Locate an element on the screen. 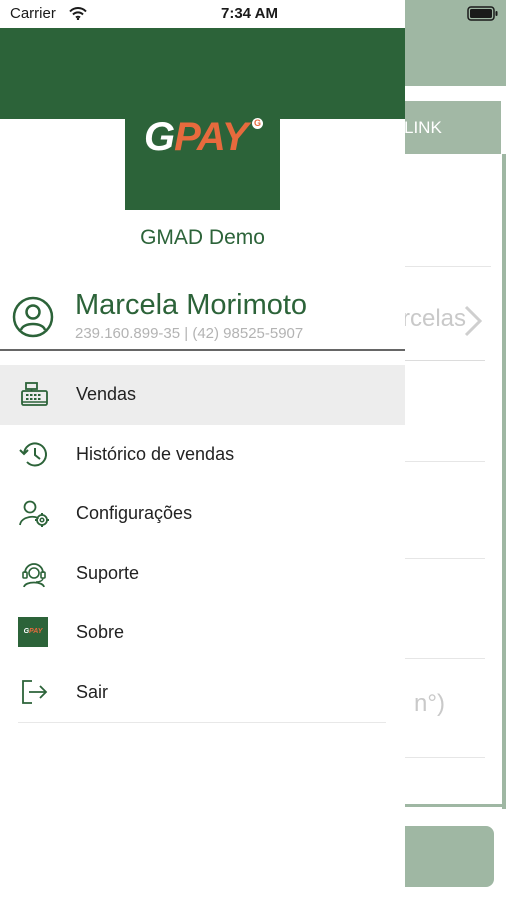 The image size is (506, 900). user-avatar-icon is located at coordinates (33, 317).